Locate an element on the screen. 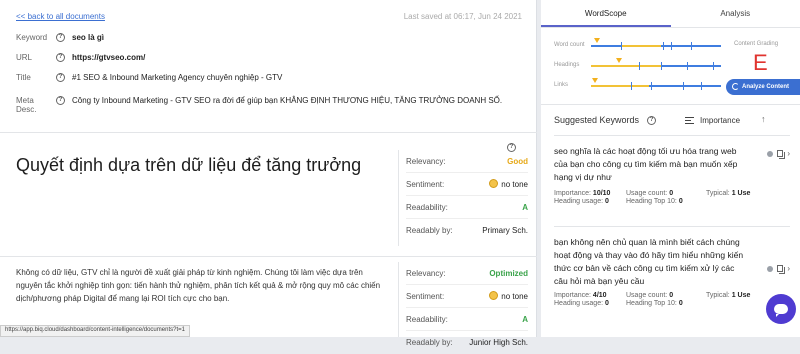 The image size is (800, 354). sentiment-row: Sentiment:no tone is located at coordinates (467, 296).